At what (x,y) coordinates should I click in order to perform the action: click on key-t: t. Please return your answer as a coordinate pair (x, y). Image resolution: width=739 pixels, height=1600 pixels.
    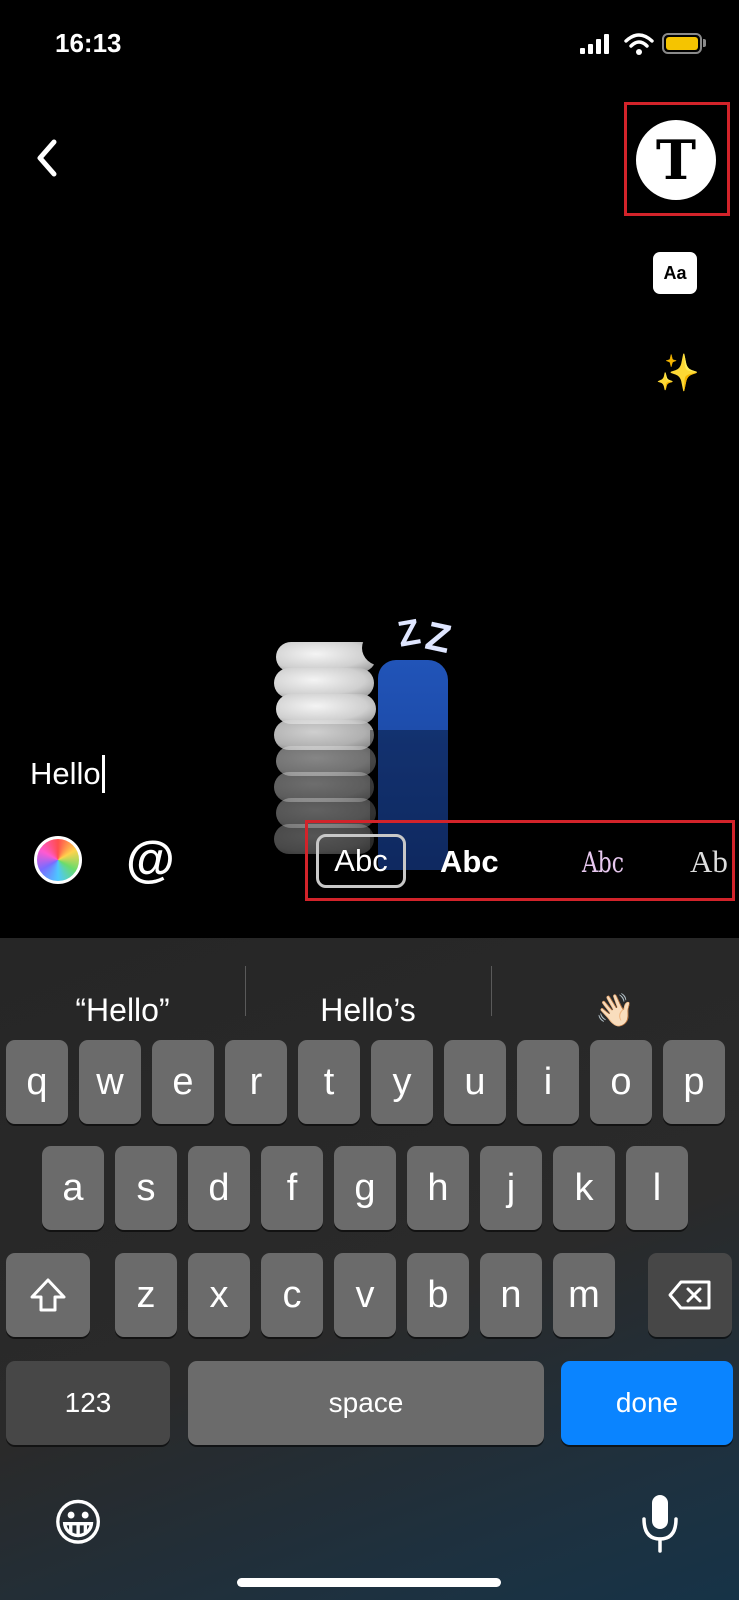
    Looking at the image, I should click on (329, 1082).